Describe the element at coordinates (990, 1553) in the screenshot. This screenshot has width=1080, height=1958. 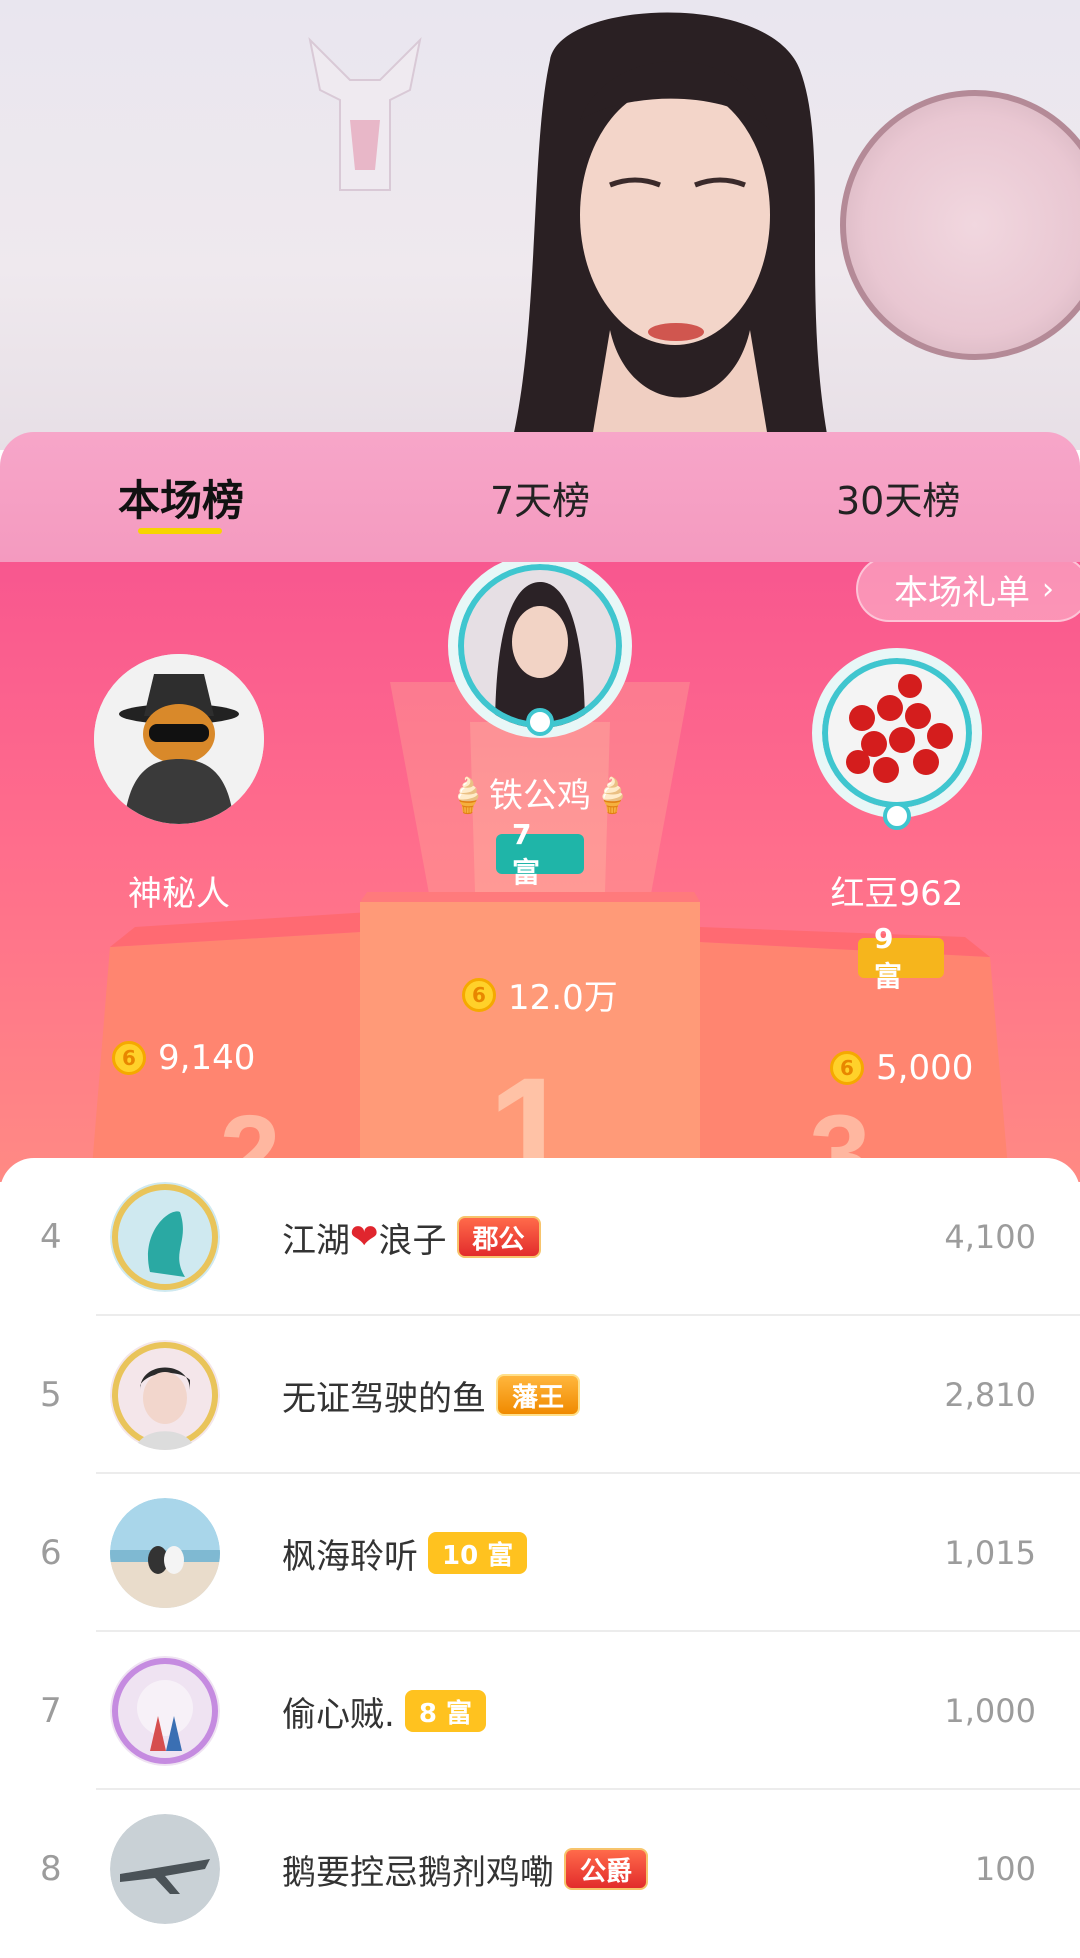
I see `score-value: 1,015` at that location.